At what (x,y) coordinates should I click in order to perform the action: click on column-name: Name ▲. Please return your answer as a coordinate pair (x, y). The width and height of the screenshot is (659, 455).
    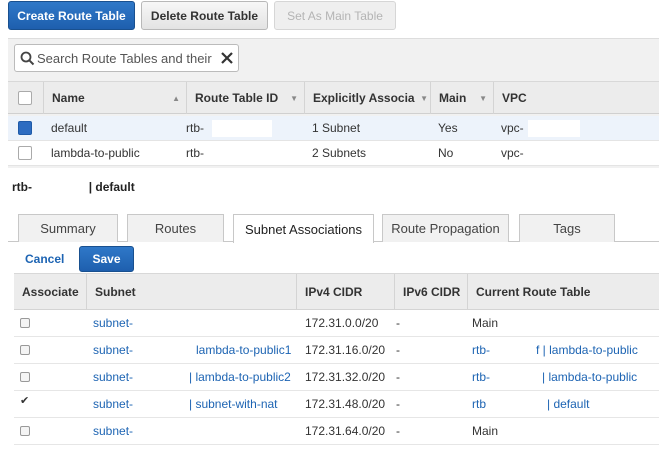
    Looking at the image, I should click on (114, 98).